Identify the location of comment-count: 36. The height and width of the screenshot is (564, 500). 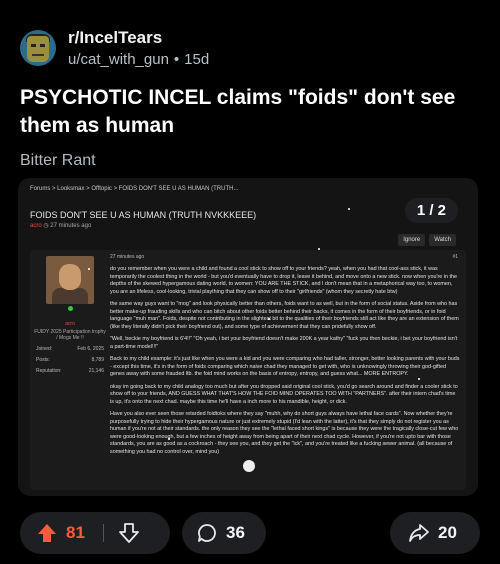
(235, 532).